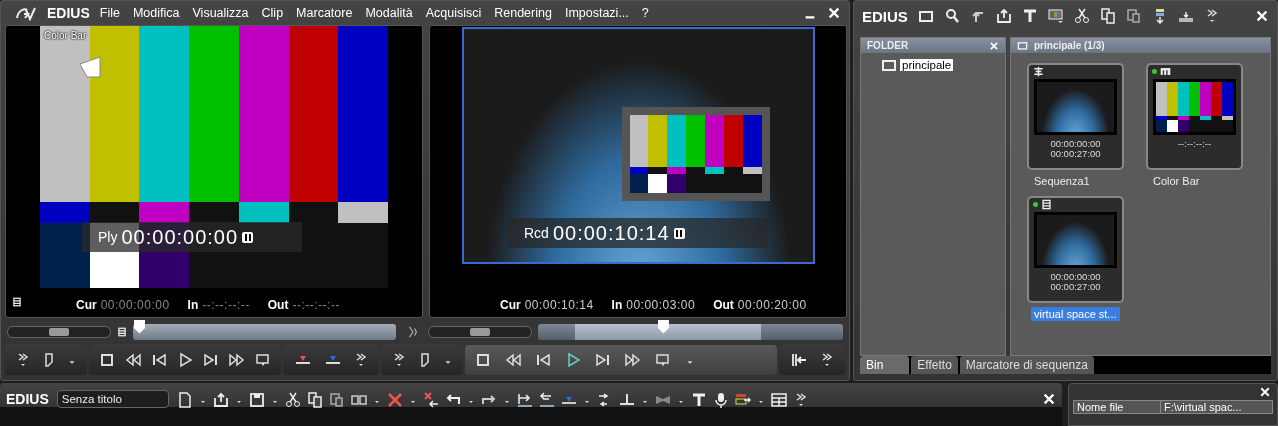 The width and height of the screenshot is (1278, 426). Describe the element at coordinates (559, 305) in the screenshot. I see `readout-value: 00:00:10:14` at that location.